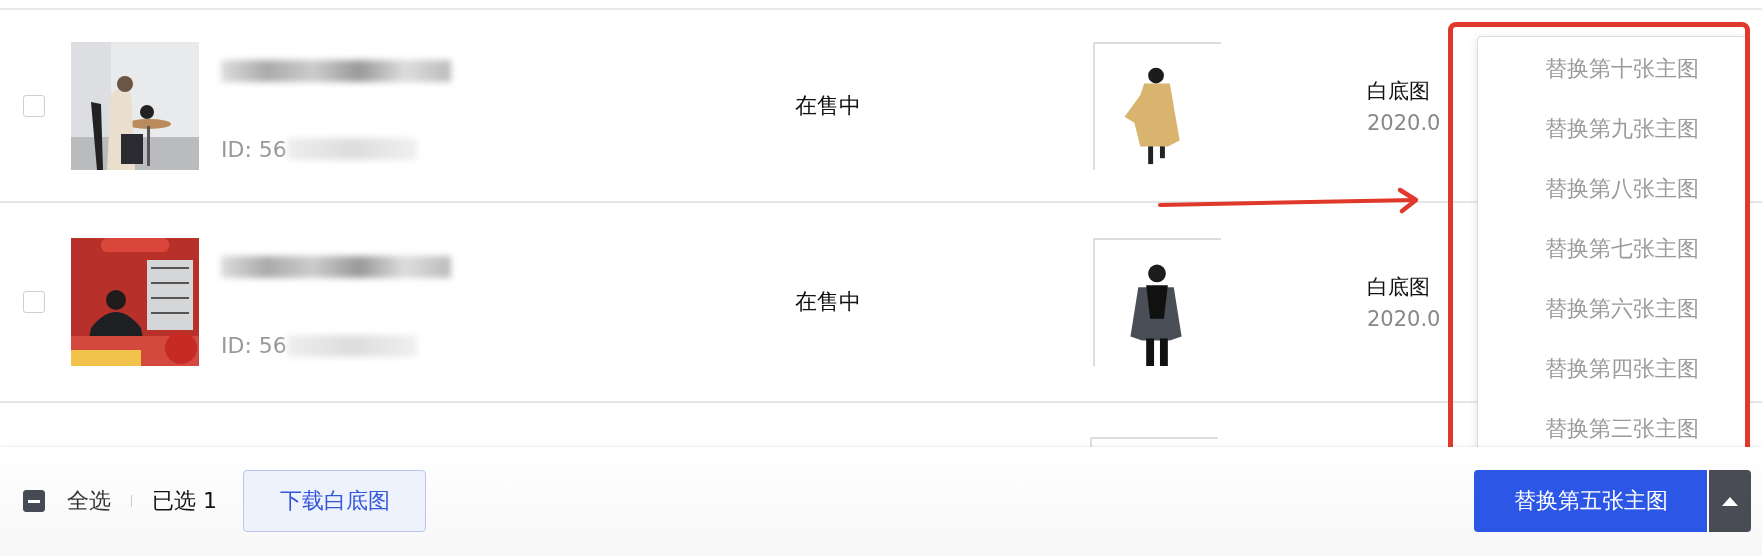 This screenshot has height=556, width=1762. I want to click on dropdown-toggle, so click(1730, 501).